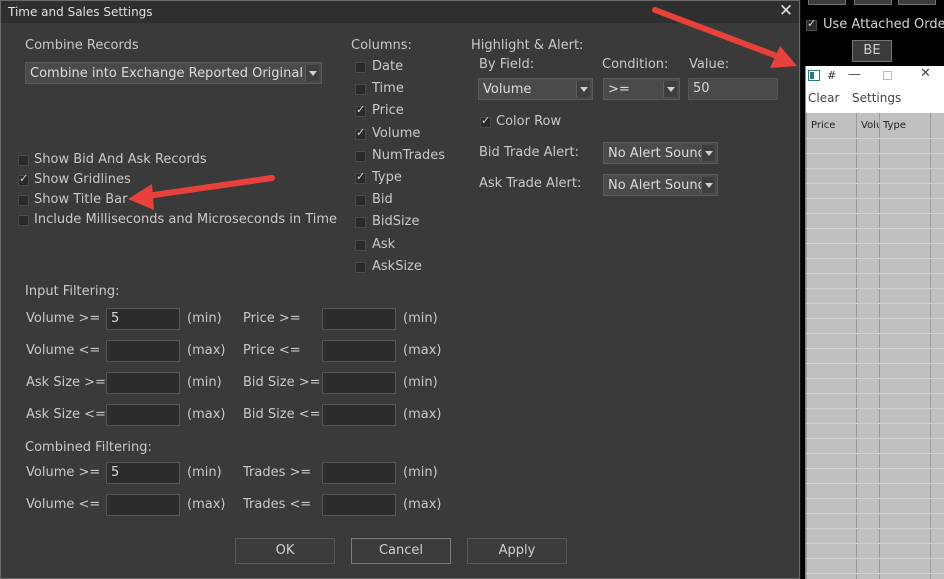  I want to click on grid-header-volume: Volu, so click(870, 125).